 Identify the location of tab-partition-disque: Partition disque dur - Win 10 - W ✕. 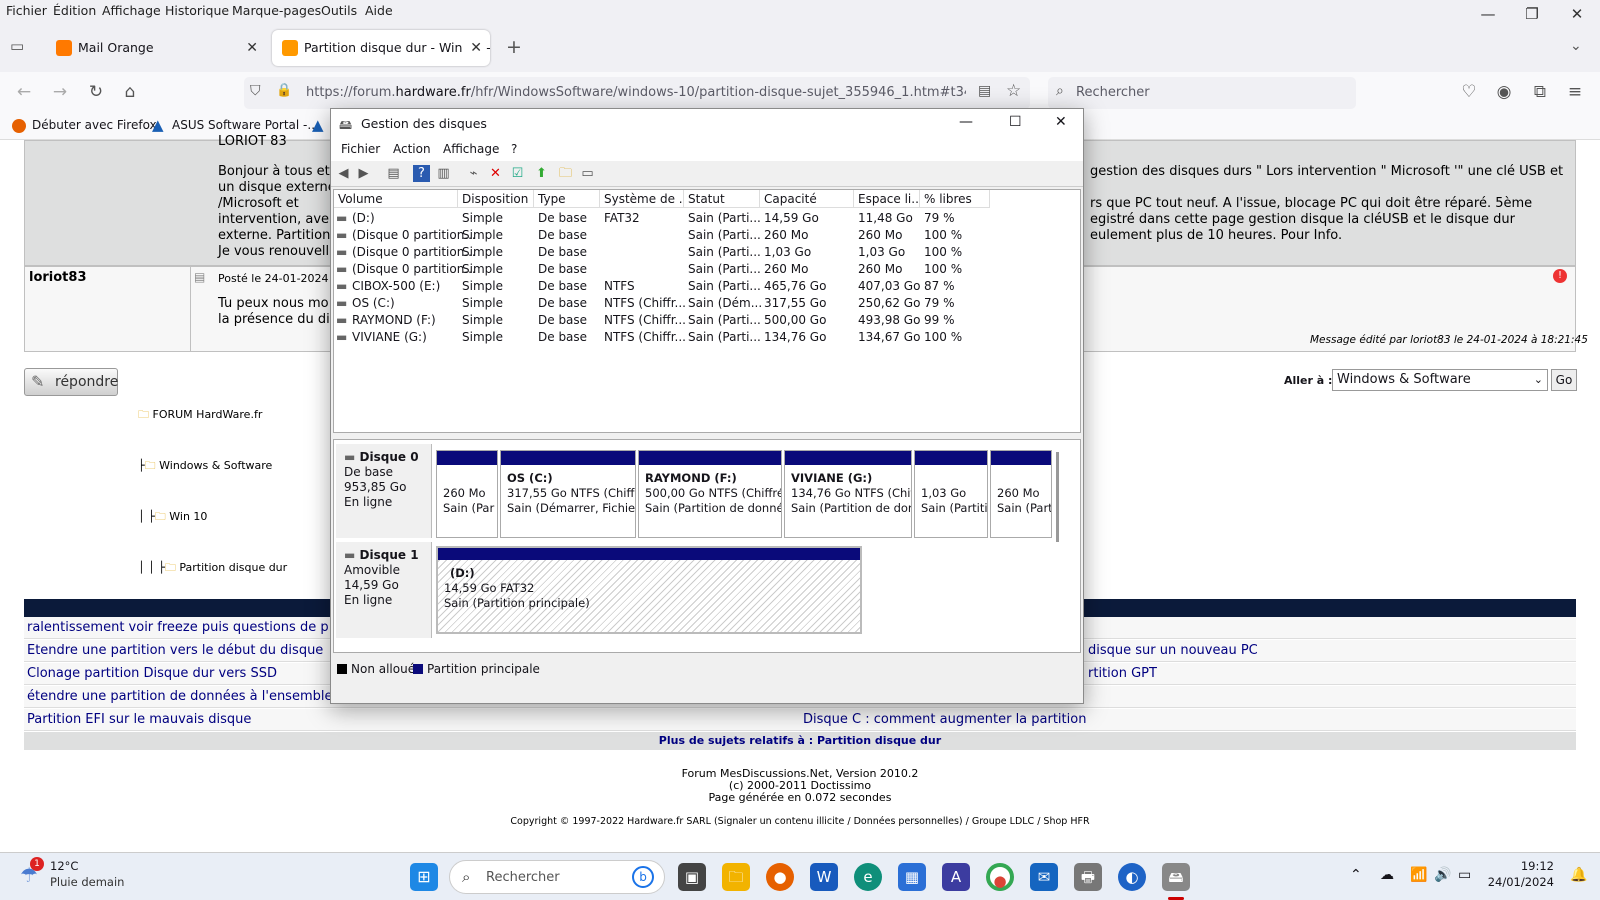
(381, 48).